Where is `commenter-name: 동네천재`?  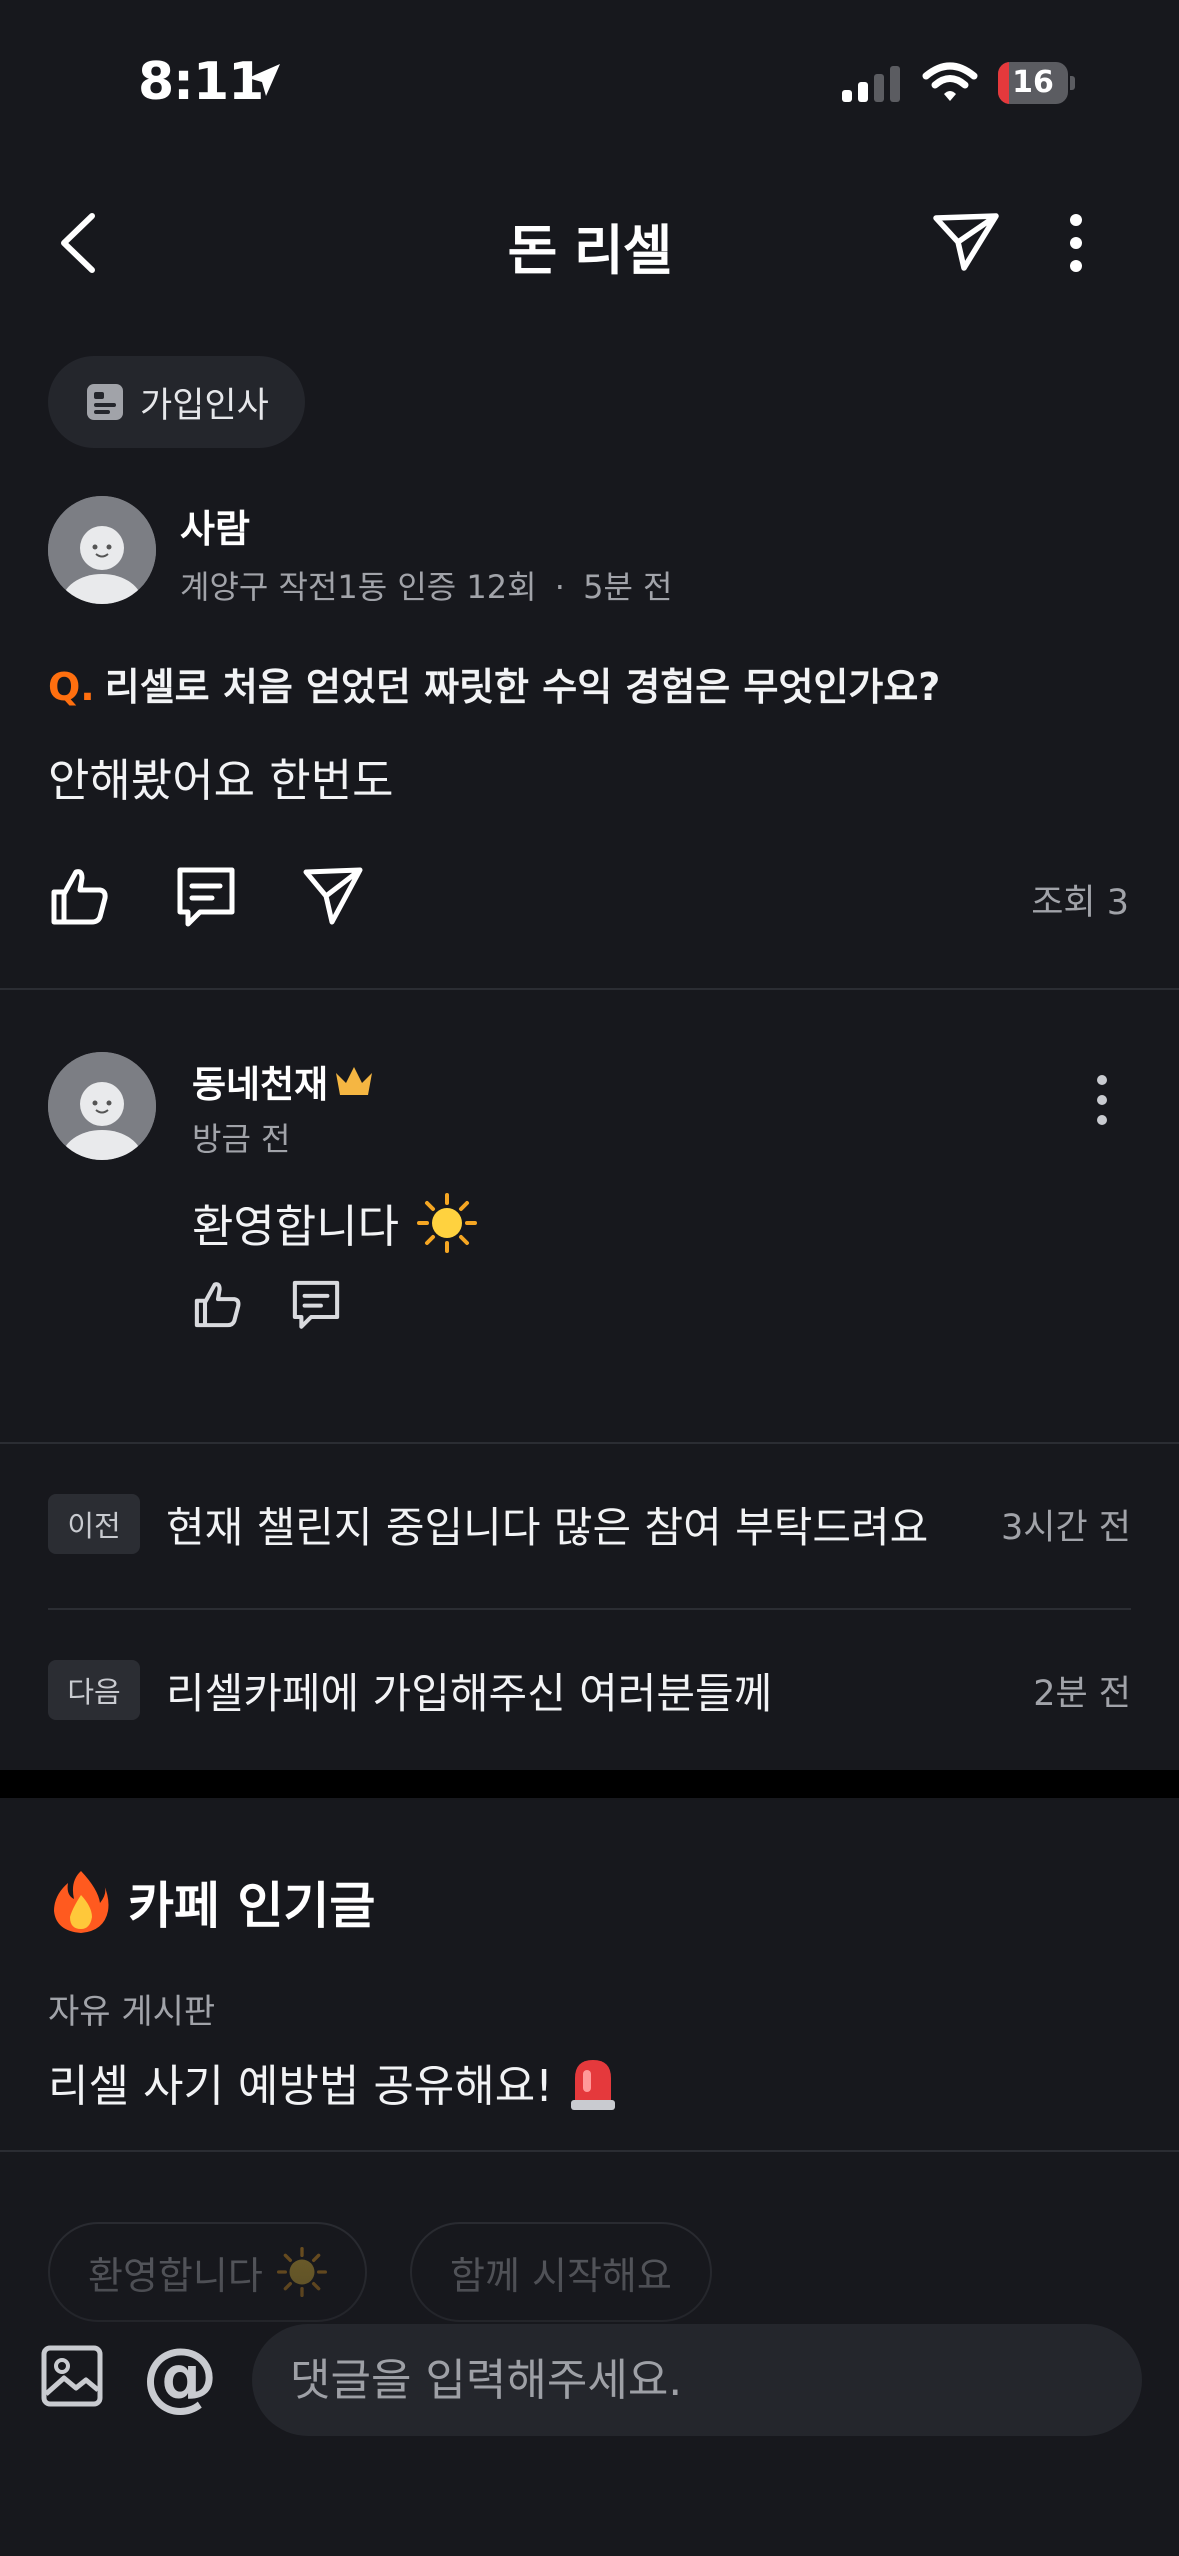
commenter-name: 동네천재 is located at coordinates (284, 1081).